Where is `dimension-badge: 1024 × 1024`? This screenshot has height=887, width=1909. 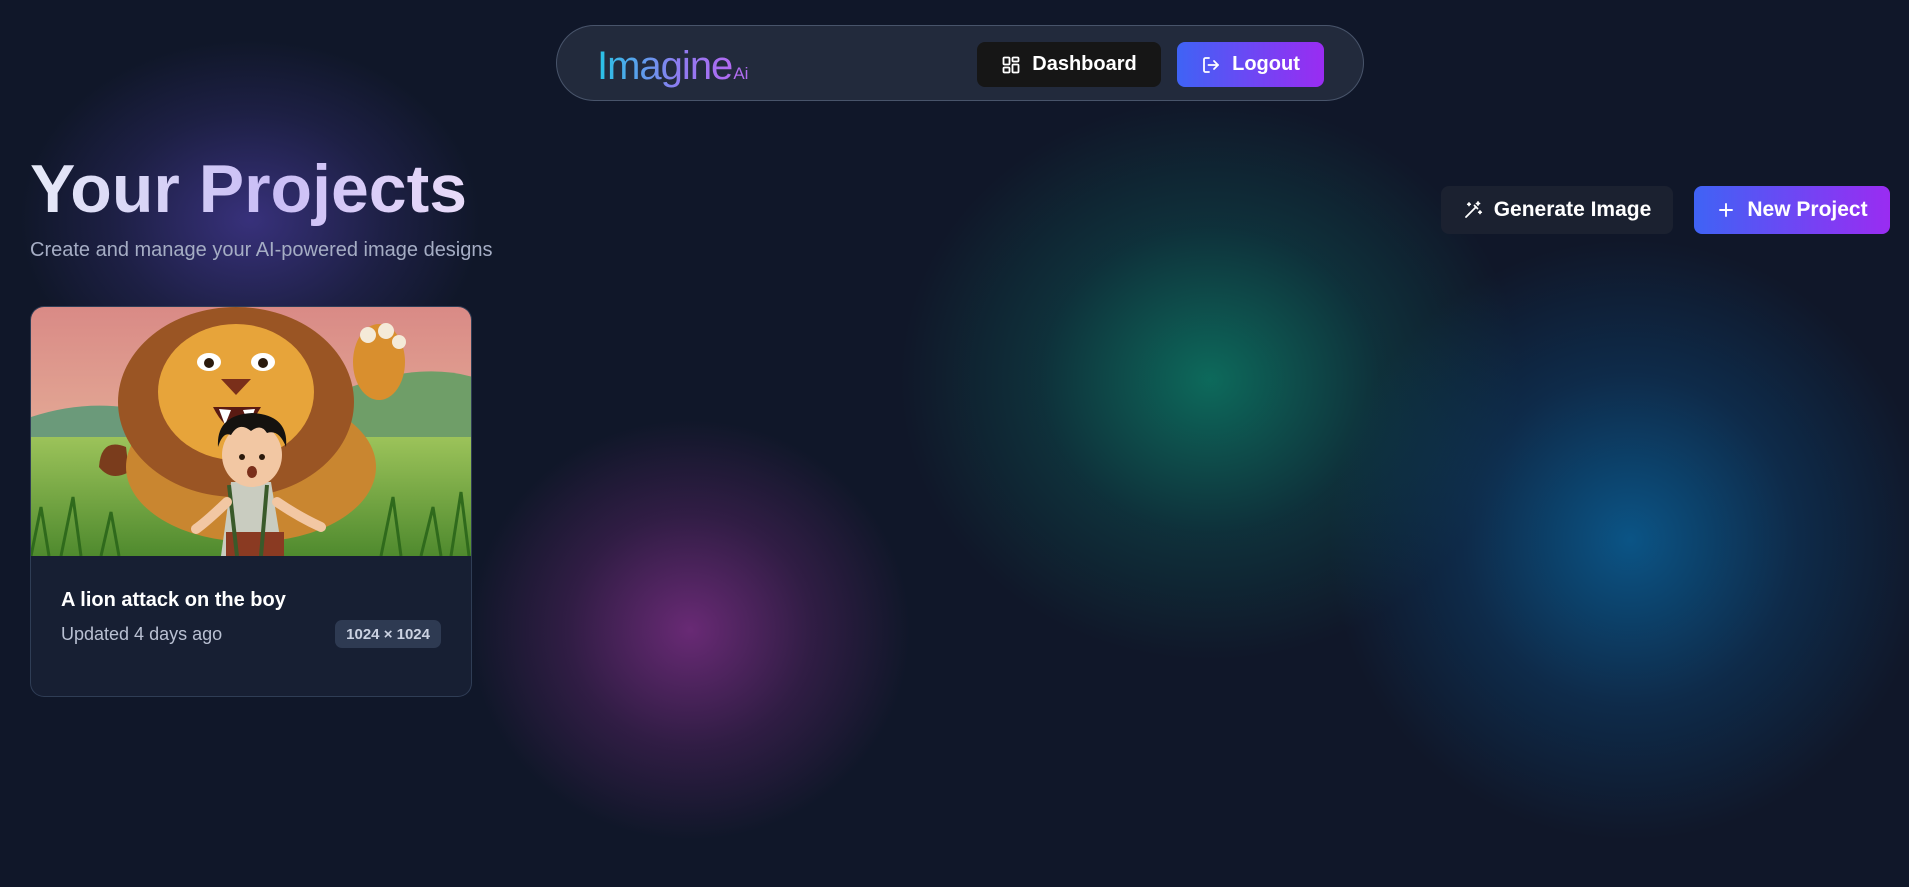 dimension-badge: 1024 × 1024 is located at coordinates (388, 634).